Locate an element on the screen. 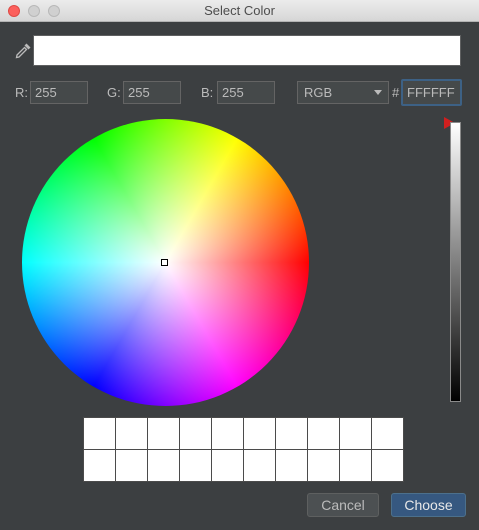  b-label: B: is located at coordinates (207, 92).